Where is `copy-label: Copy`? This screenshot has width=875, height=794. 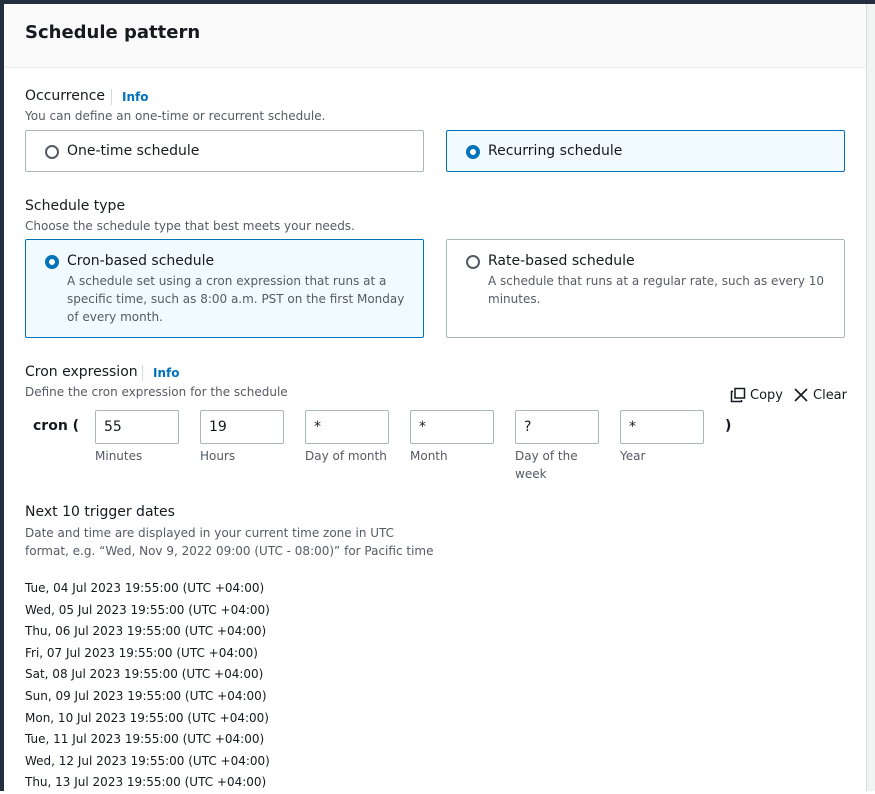
copy-label: Copy is located at coordinates (766, 395).